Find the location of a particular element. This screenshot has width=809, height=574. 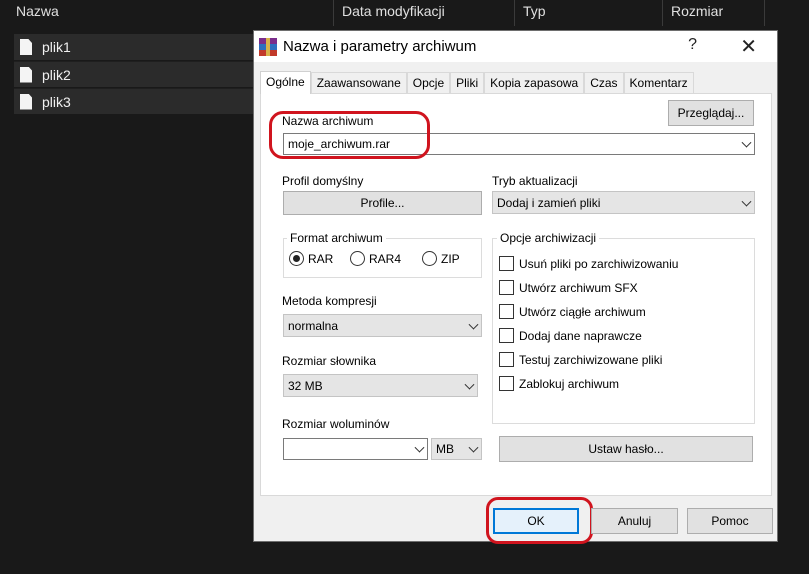

help-icon: ? is located at coordinates (692, 45).